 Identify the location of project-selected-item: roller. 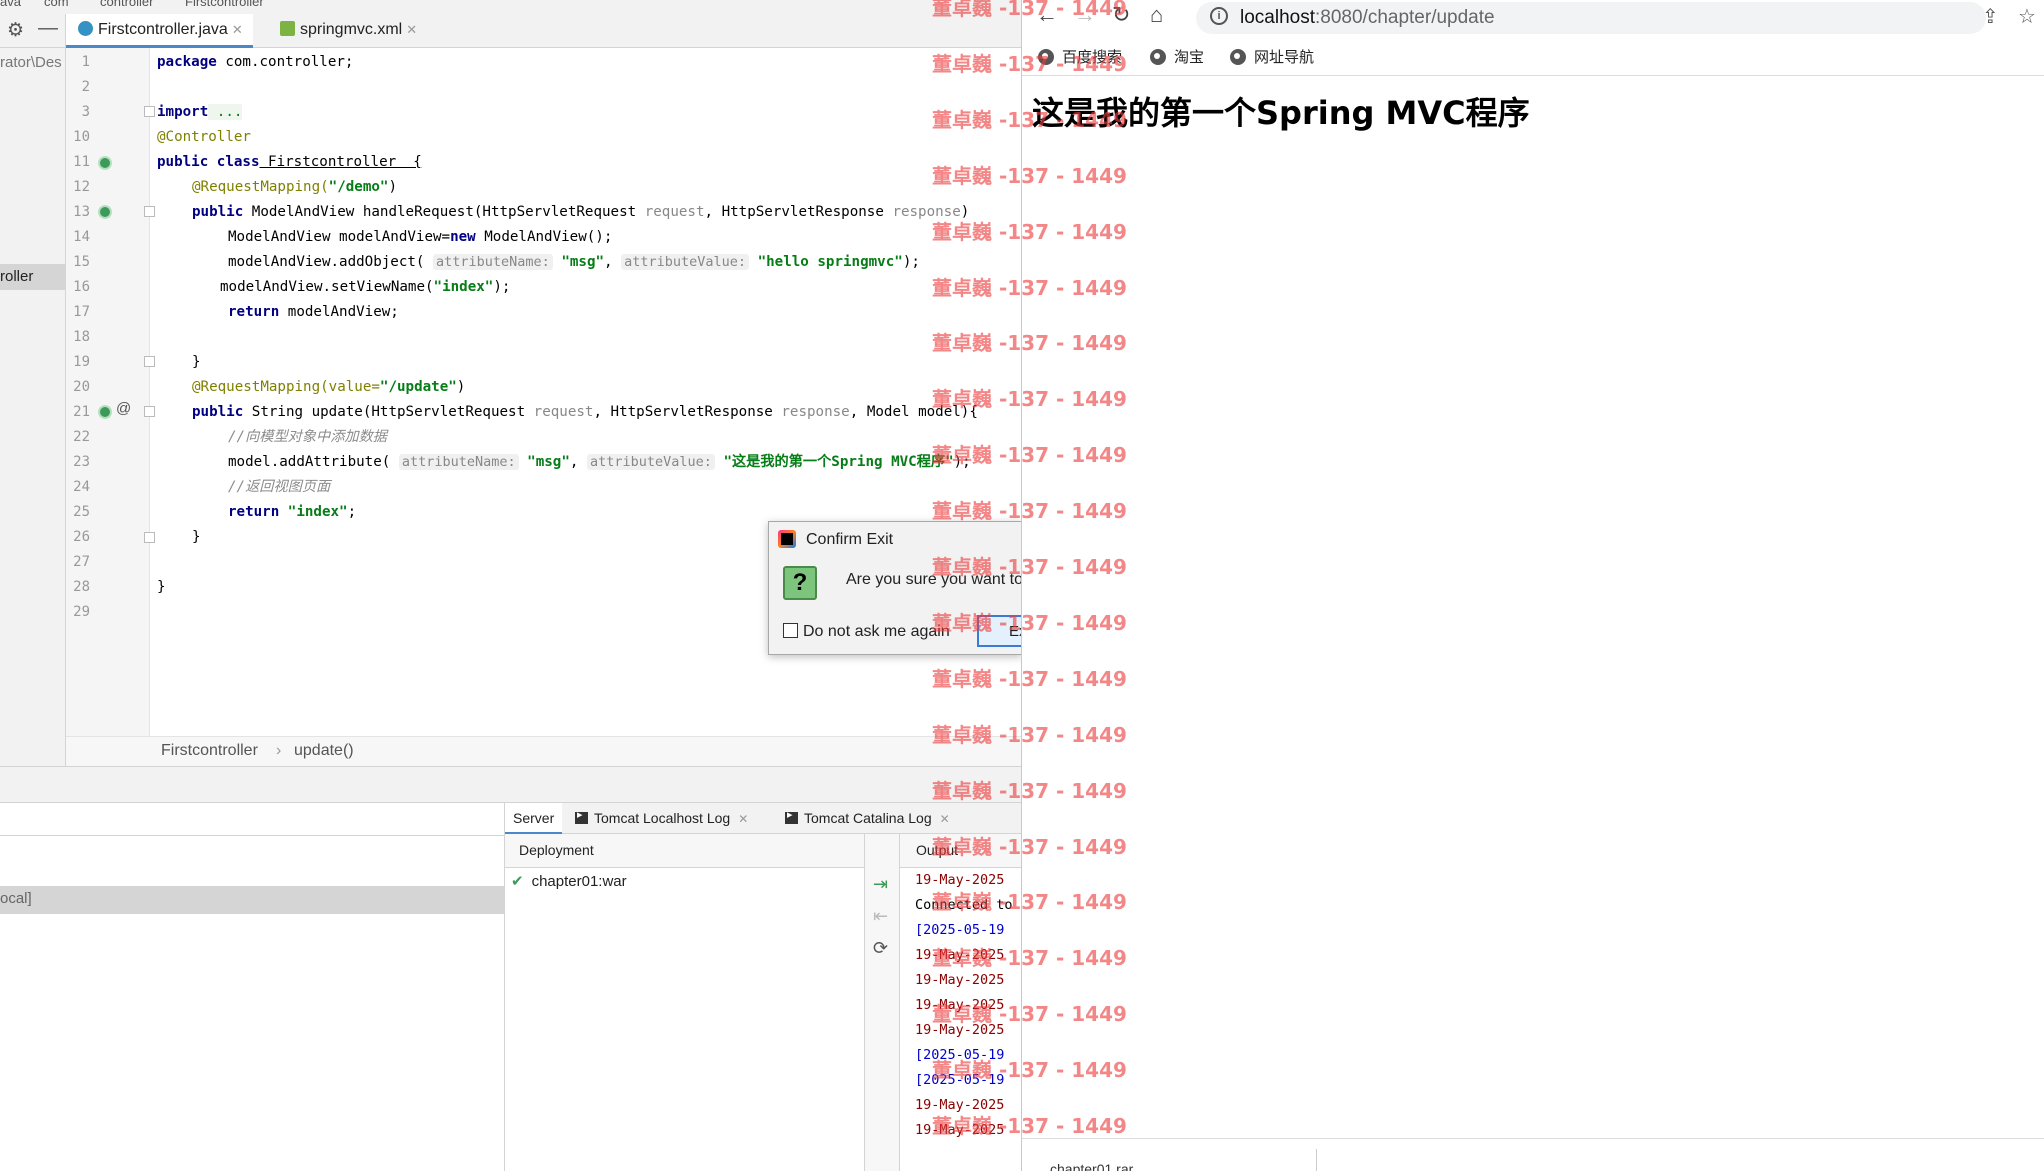
(33, 277).